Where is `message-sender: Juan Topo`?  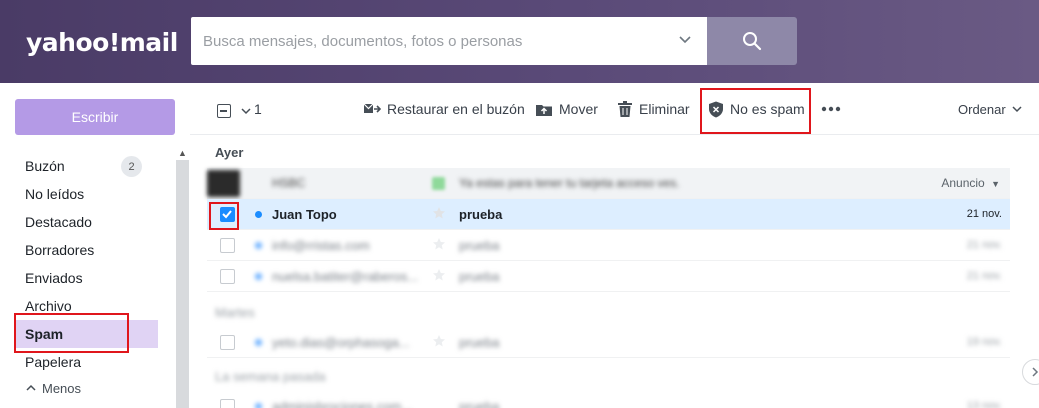
message-sender: Juan Topo is located at coordinates (304, 214).